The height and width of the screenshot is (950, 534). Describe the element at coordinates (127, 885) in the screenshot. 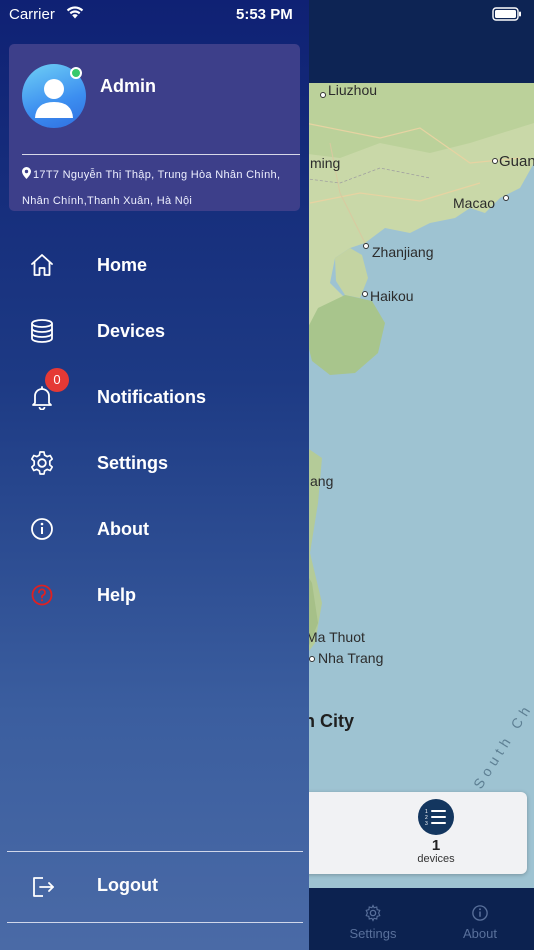

I see `logout-label: Logout` at that location.